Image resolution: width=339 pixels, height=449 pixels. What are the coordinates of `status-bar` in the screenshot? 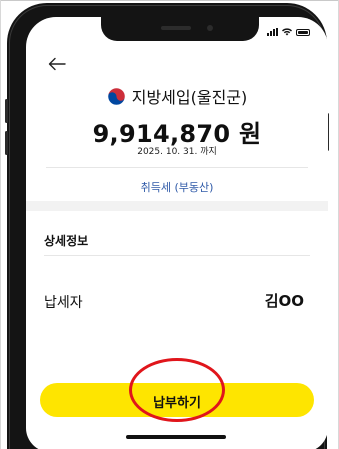 It's located at (288, 31).